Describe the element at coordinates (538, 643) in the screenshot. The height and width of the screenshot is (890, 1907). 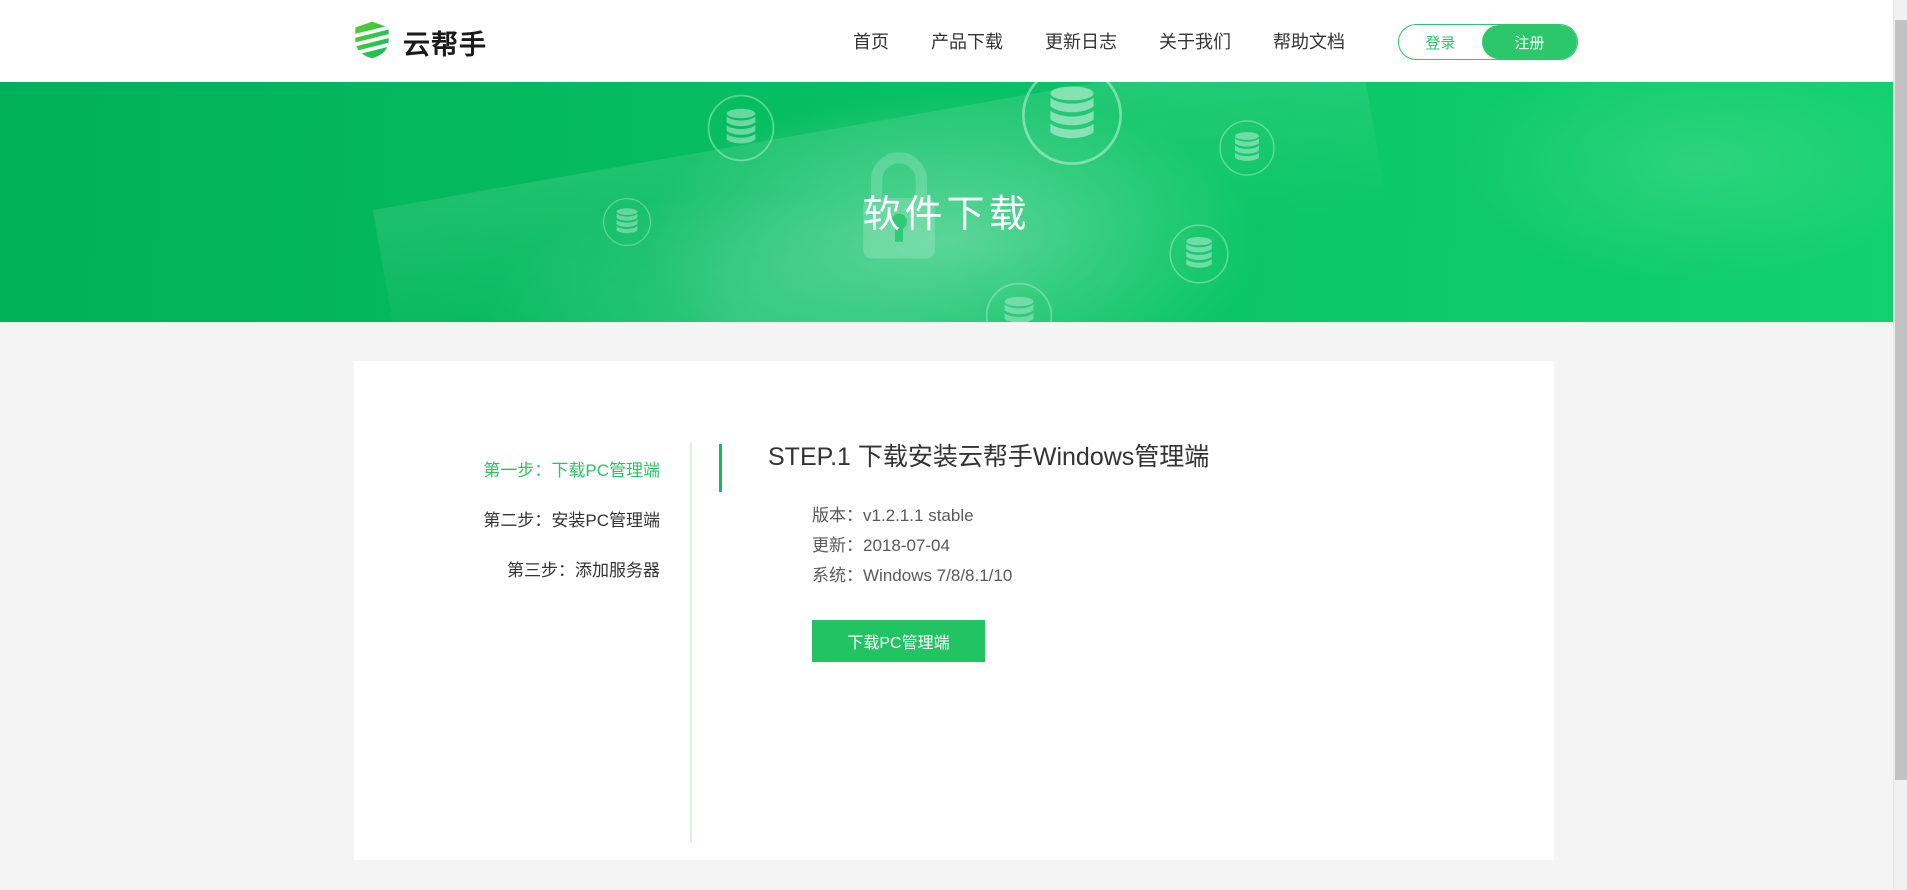
I see `steps-nav: 第一步：下载PC管理端 第二步：安装PC管理端 第三步：添加服务器` at that location.